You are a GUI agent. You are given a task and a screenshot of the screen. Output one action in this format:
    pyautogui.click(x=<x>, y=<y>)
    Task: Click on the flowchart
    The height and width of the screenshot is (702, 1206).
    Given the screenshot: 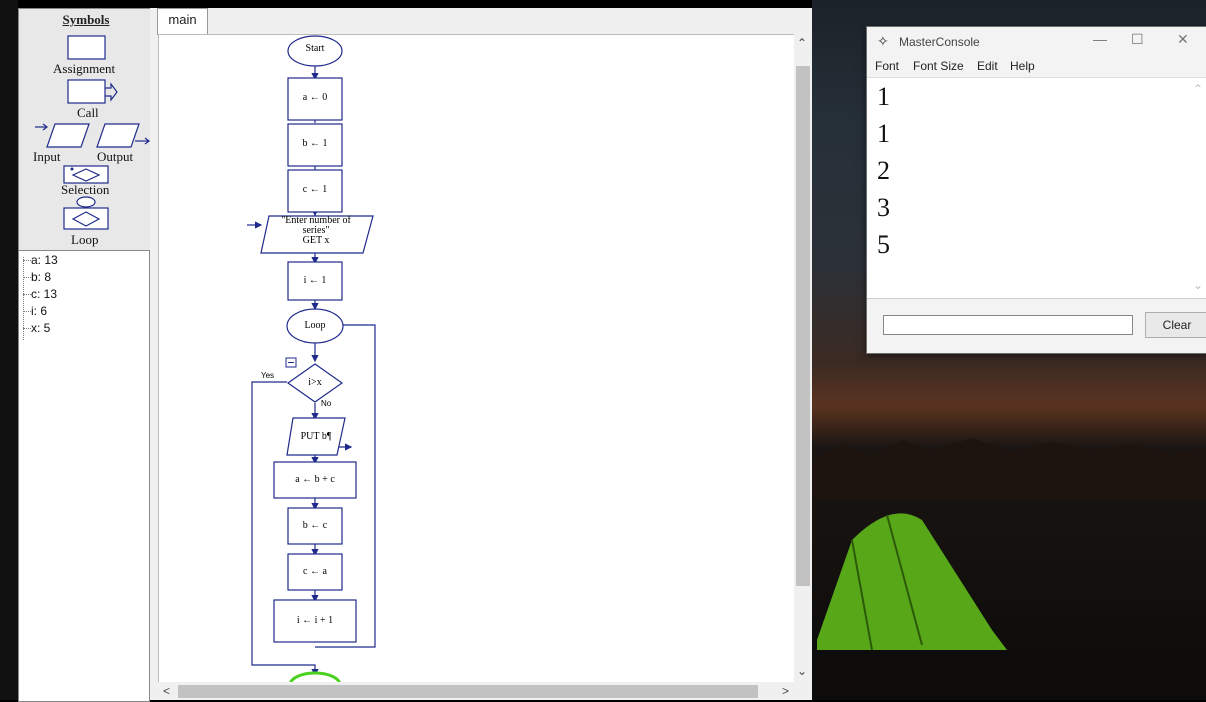 What is the action you would take?
    pyautogui.click(x=311, y=371)
    